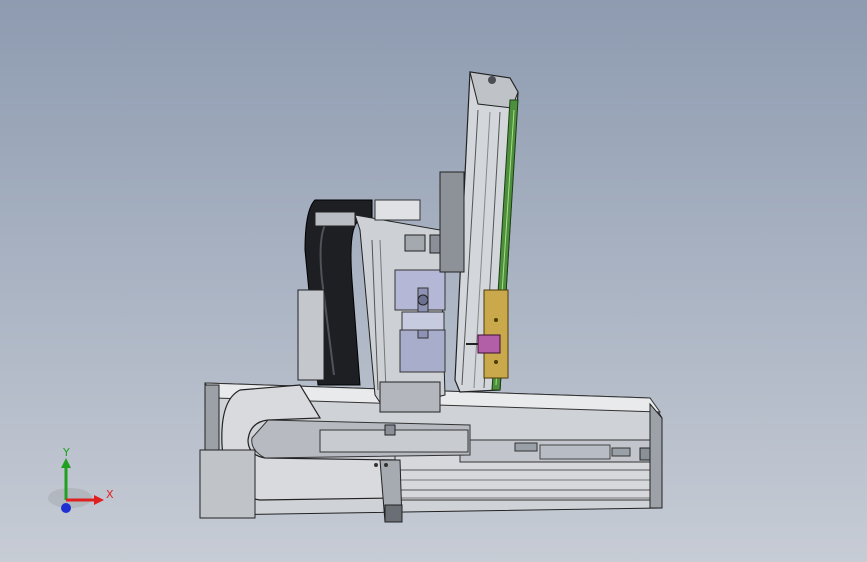  I want to click on x-axis-label: X, so click(110, 494).